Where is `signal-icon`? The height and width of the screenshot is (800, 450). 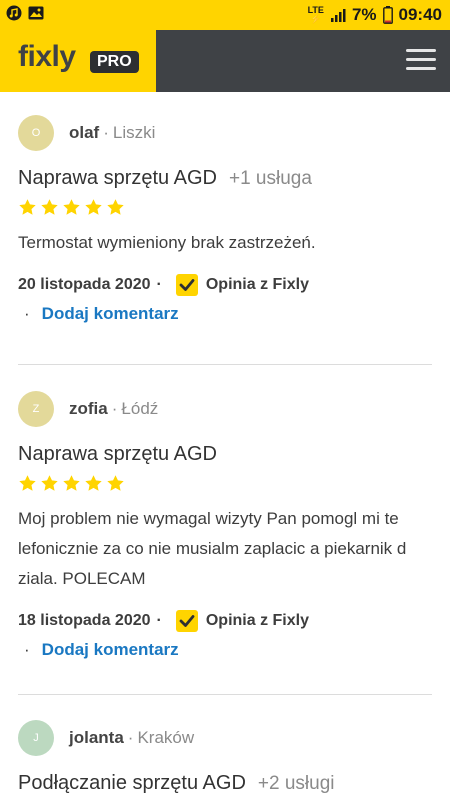 signal-icon is located at coordinates (338, 15).